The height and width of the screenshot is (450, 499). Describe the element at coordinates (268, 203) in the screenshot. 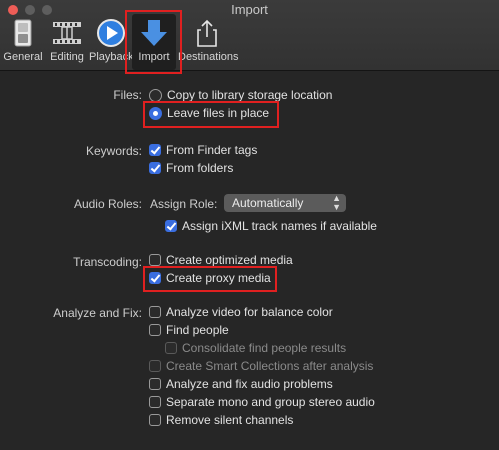

I see `assign-role-value: Automatically` at that location.